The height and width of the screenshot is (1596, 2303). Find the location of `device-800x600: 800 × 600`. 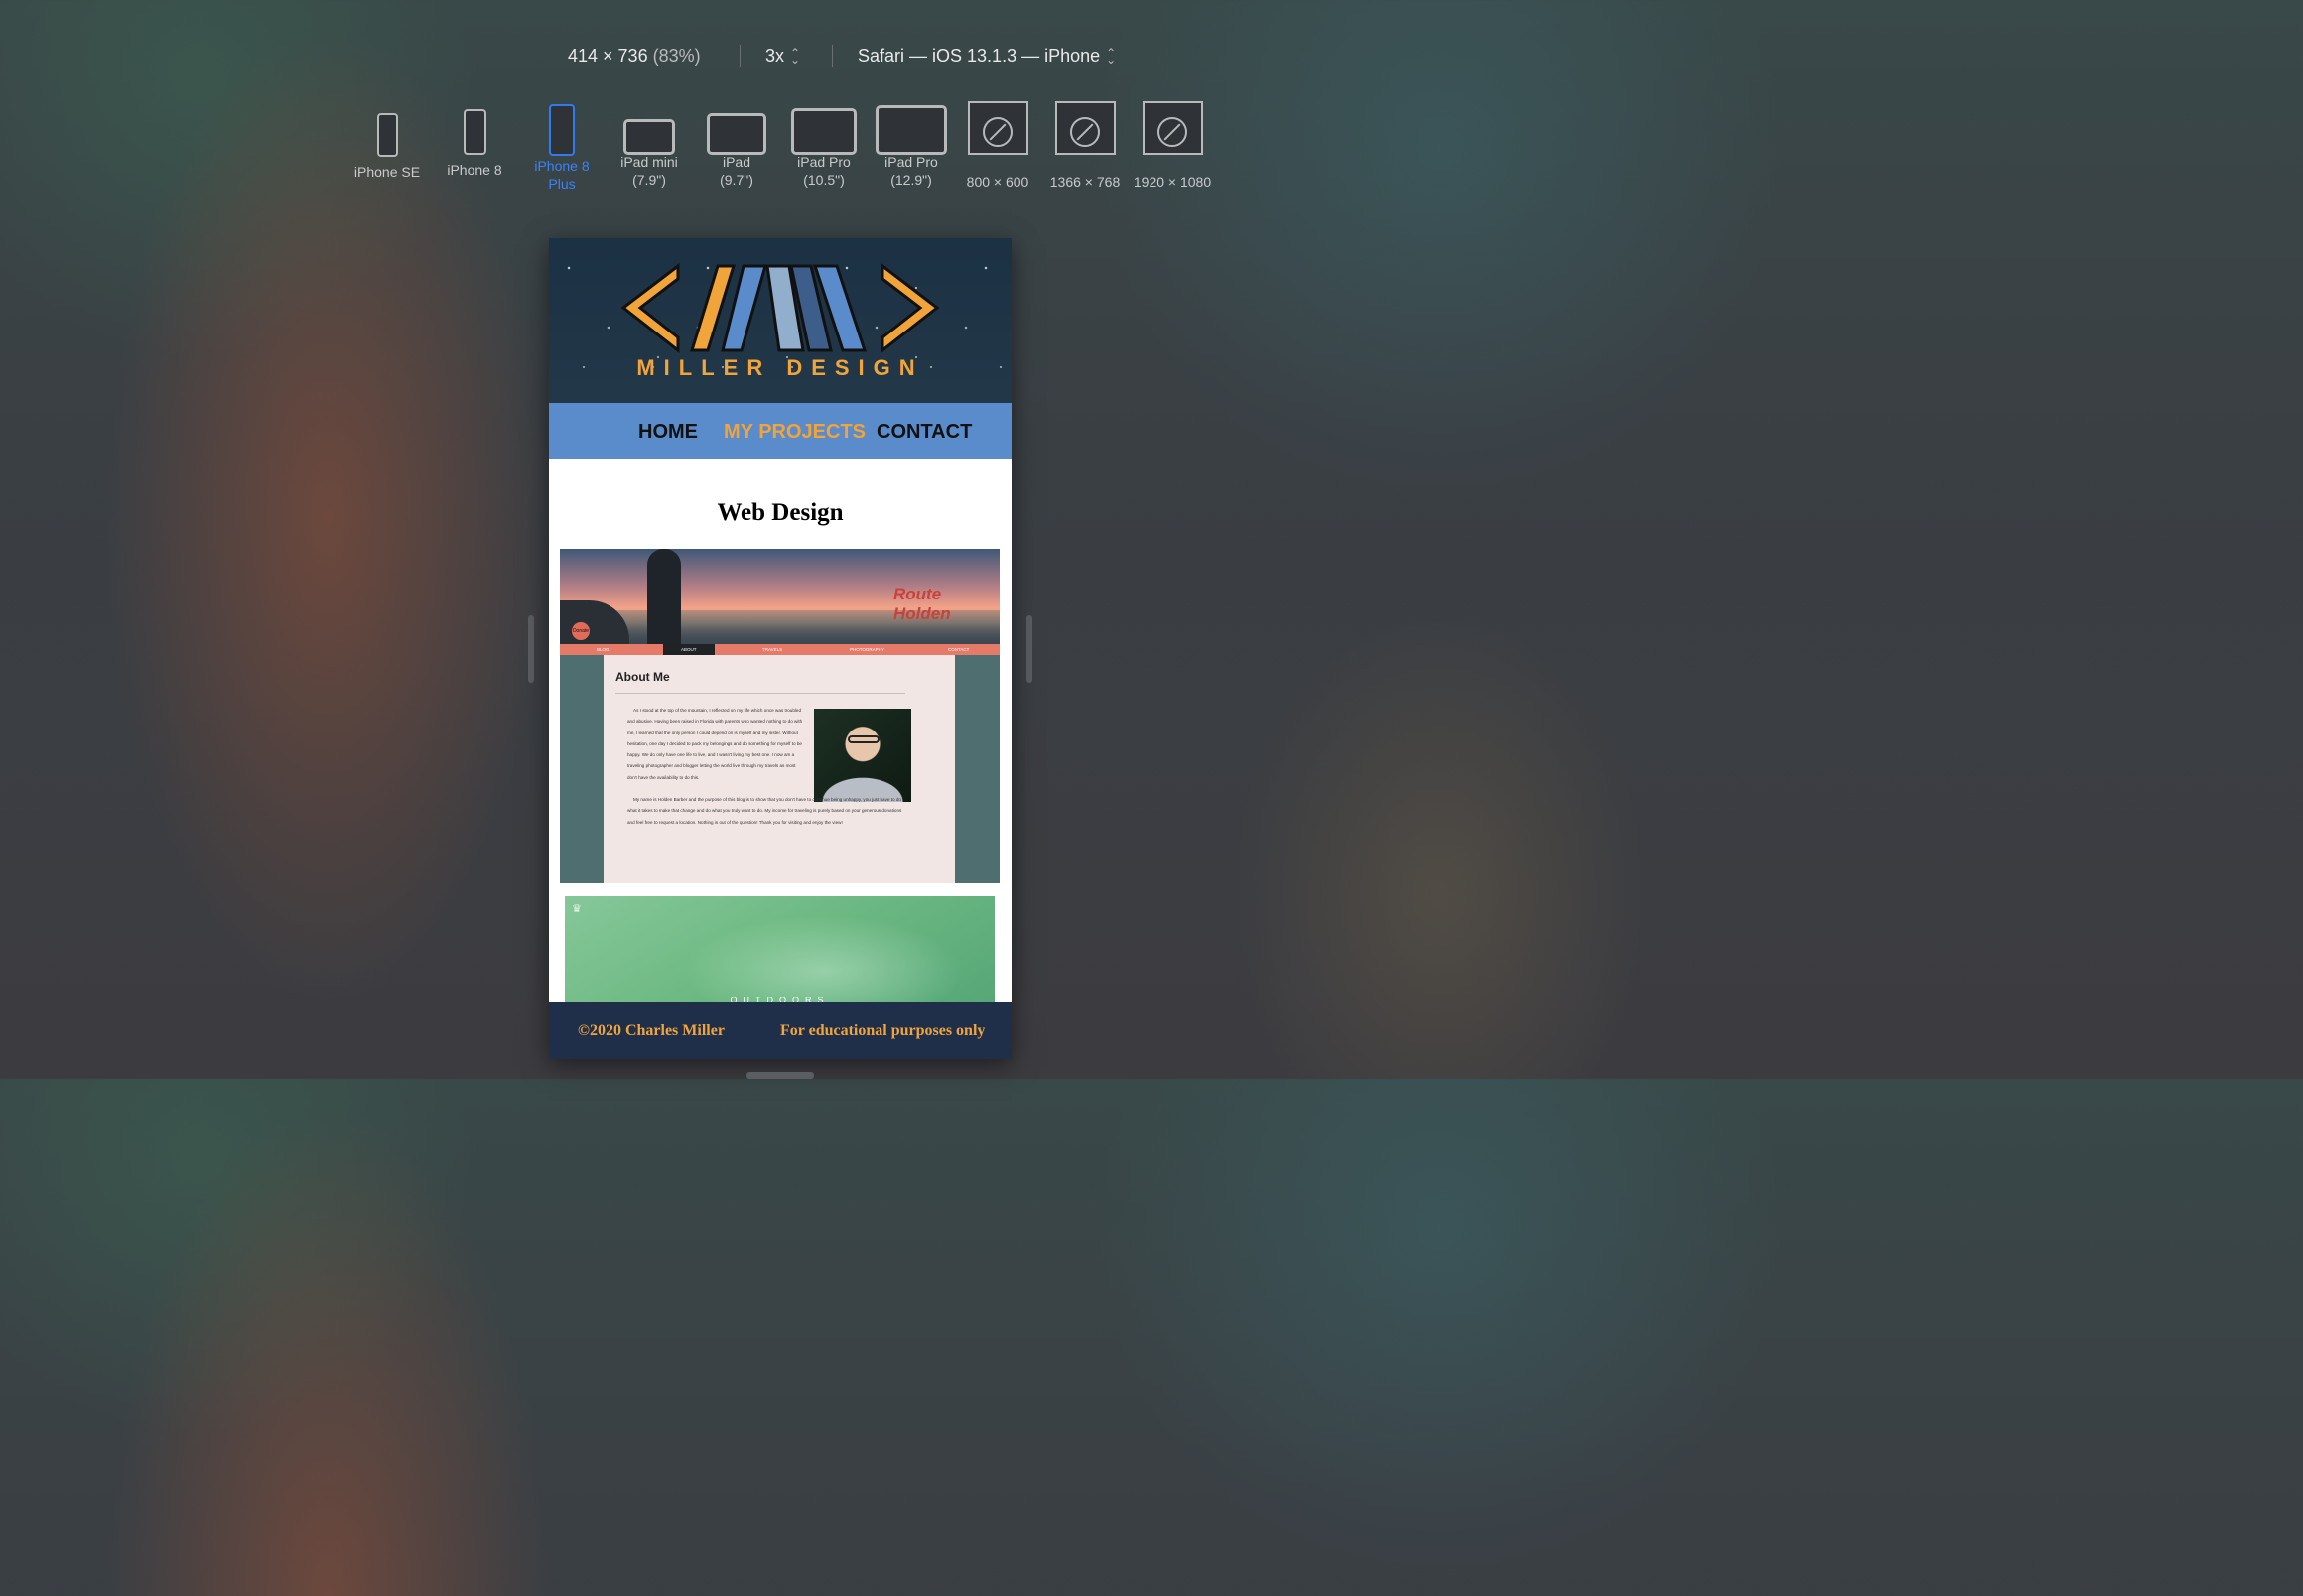

device-800x600: 800 × 600 is located at coordinates (997, 145).